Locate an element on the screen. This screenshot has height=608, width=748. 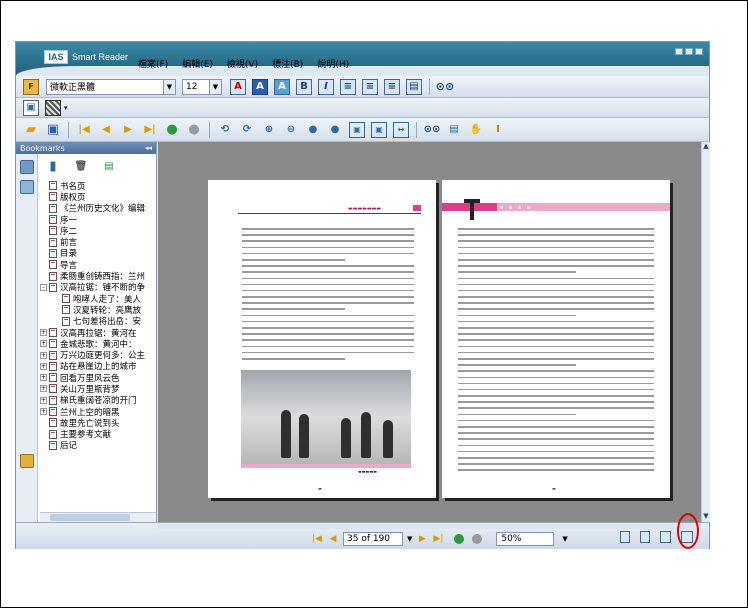
bookmark-item: + 站在悬崖边上的城市 is located at coordinates (98, 366).